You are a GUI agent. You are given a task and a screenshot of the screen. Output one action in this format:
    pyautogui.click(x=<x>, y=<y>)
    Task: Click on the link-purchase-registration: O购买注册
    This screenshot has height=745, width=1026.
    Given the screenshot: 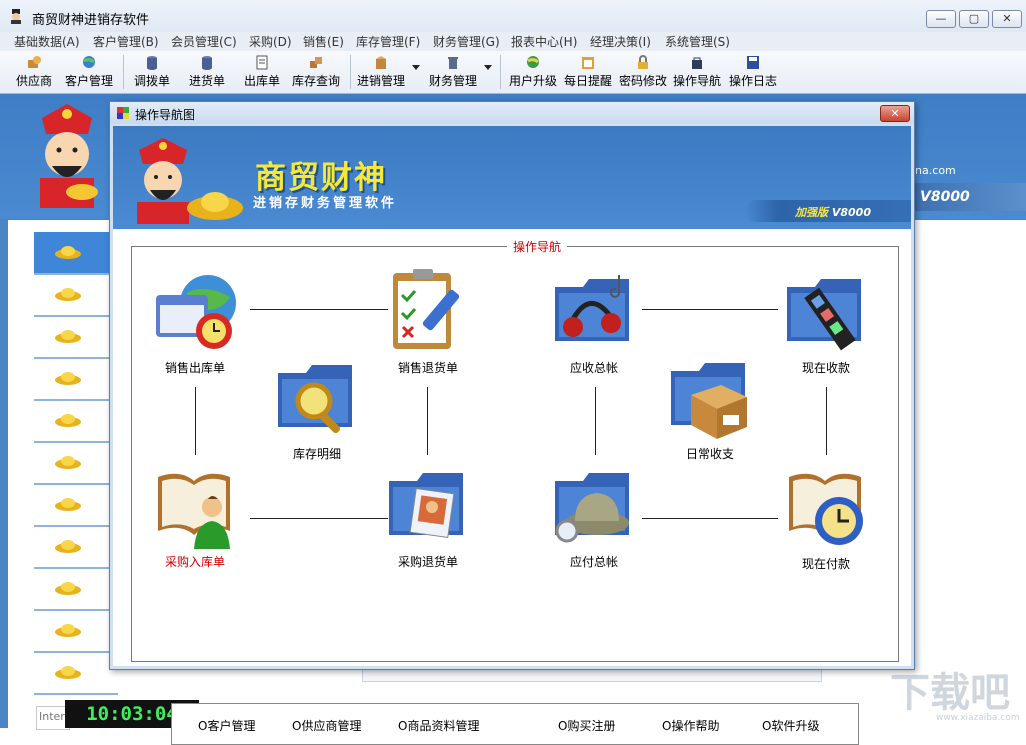 What is the action you would take?
    pyautogui.click(x=586, y=725)
    